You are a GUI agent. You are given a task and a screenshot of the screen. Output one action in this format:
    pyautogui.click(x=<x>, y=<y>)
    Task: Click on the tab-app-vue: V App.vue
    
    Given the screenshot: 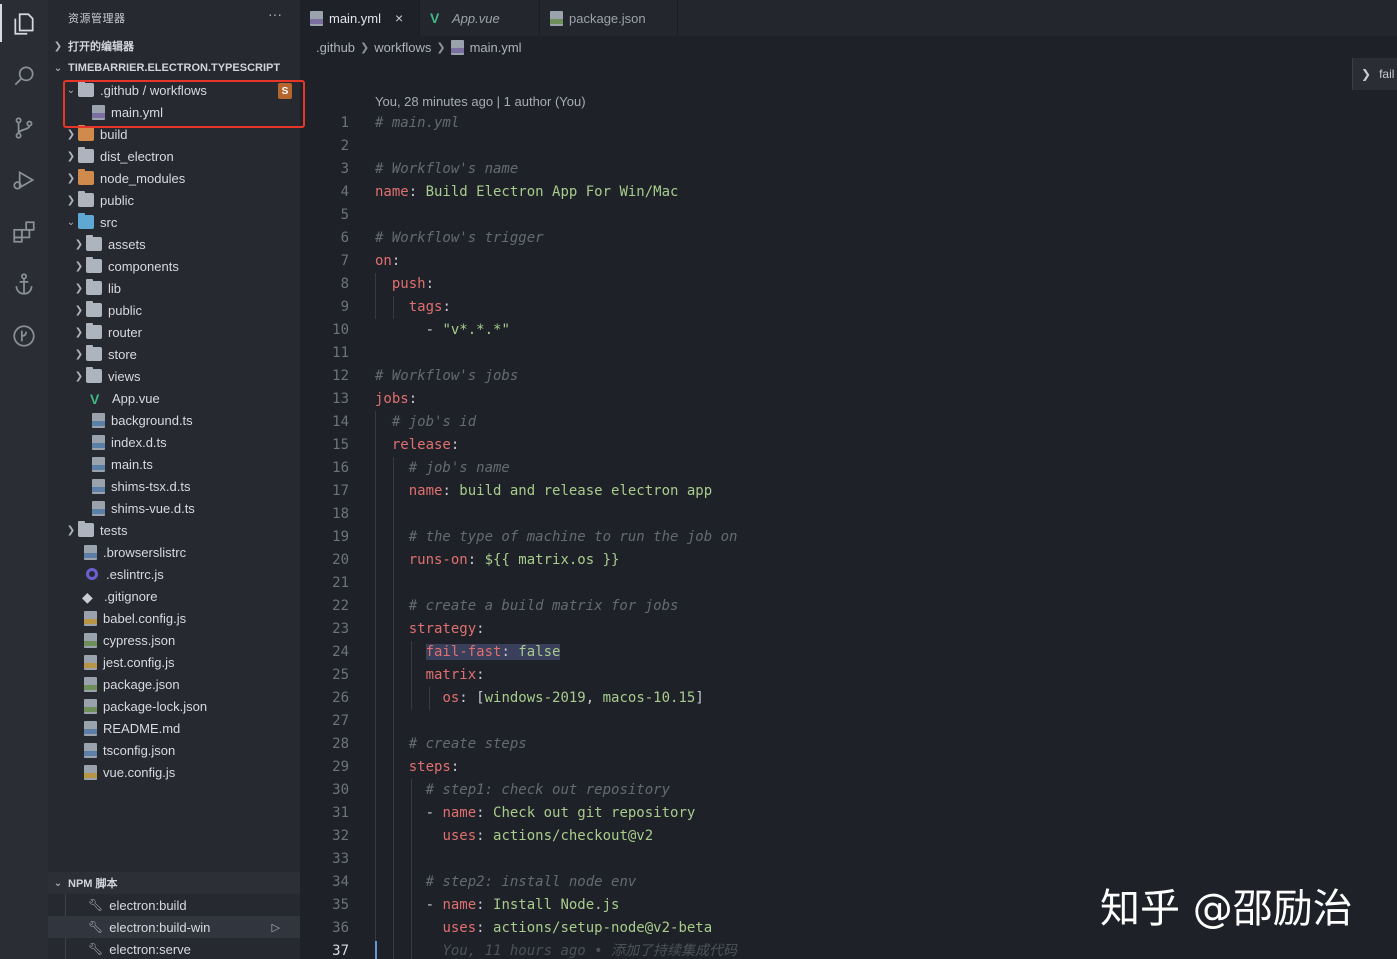 What is the action you would take?
    pyautogui.click(x=480, y=18)
    